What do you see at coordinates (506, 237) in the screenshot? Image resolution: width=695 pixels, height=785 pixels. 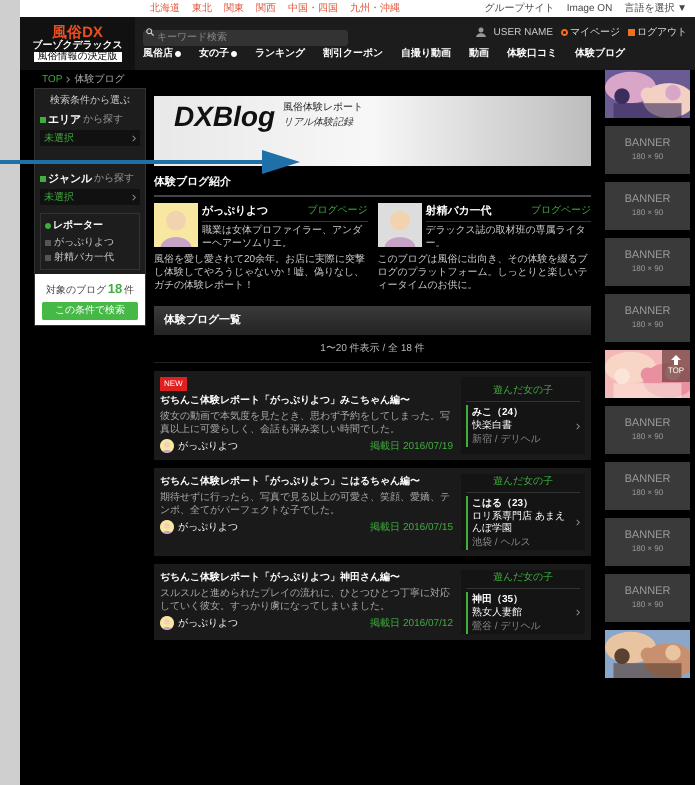 I see `reporter-bio: デラックス誌の取材班の専属ライター。` at bounding box center [506, 237].